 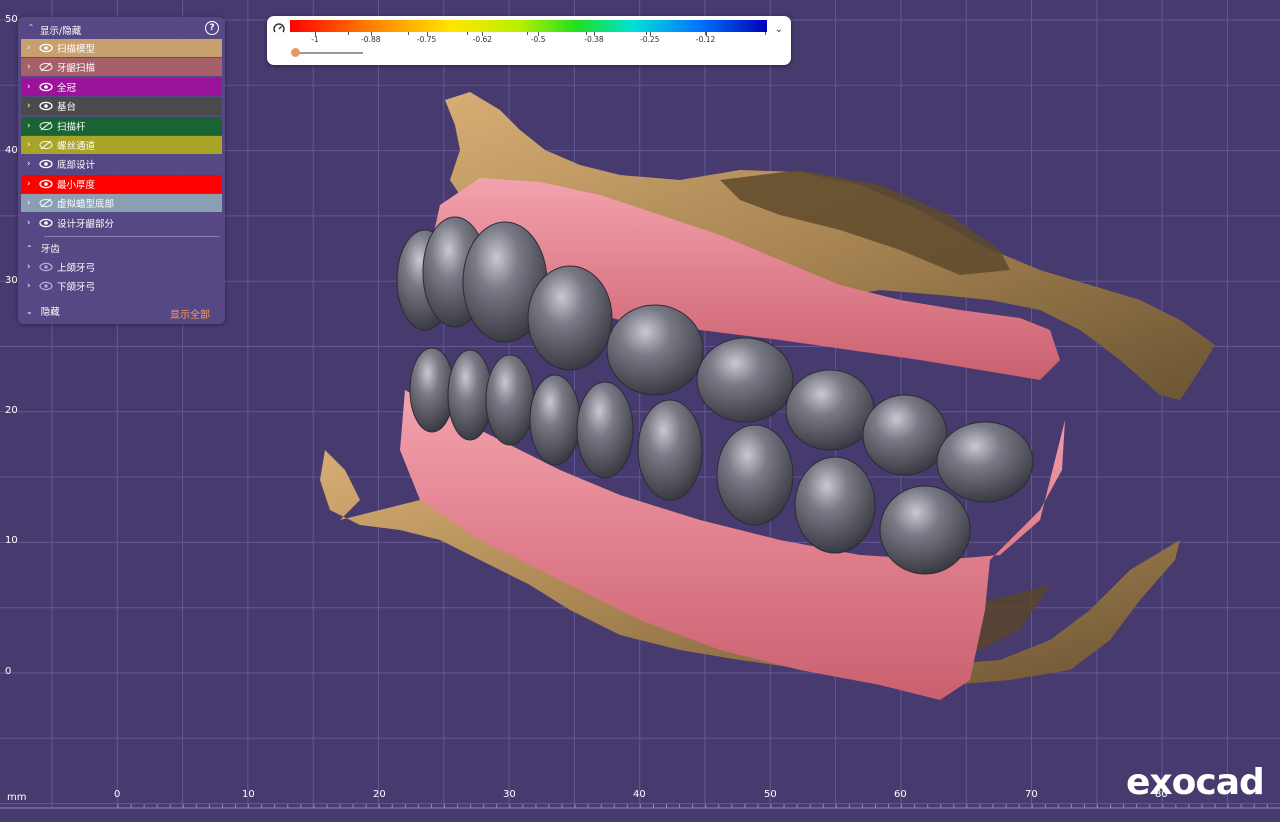 I want to click on teeth-section-header: ⌃ 牙齿, so click(x=43, y=248).